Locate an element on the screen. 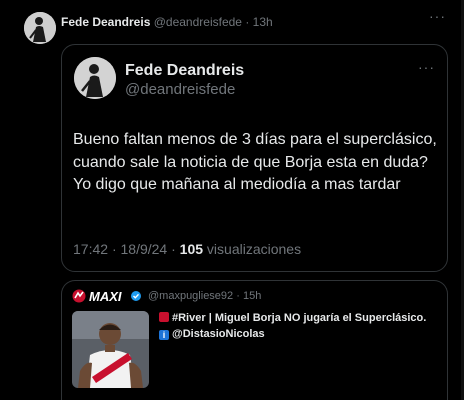  info-emoji-icon: i is located at coordinates (164, 335).